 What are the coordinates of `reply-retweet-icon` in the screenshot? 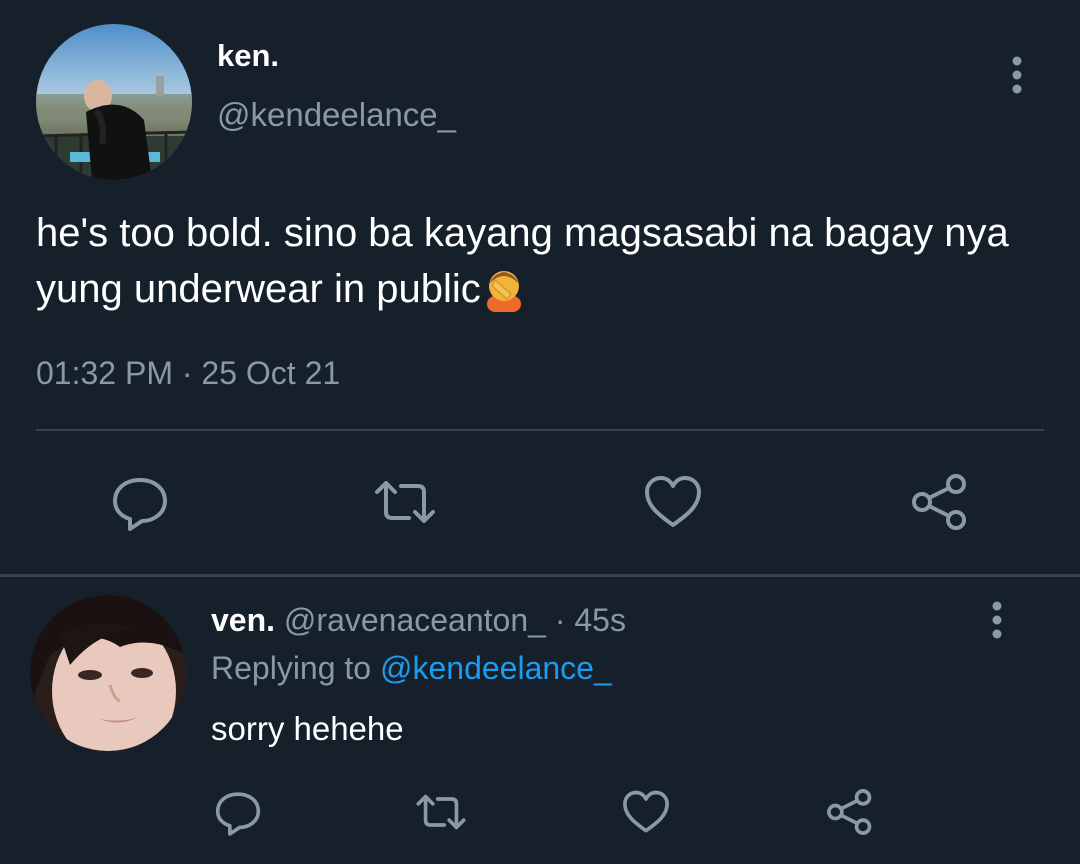 It's located at (441, 812).